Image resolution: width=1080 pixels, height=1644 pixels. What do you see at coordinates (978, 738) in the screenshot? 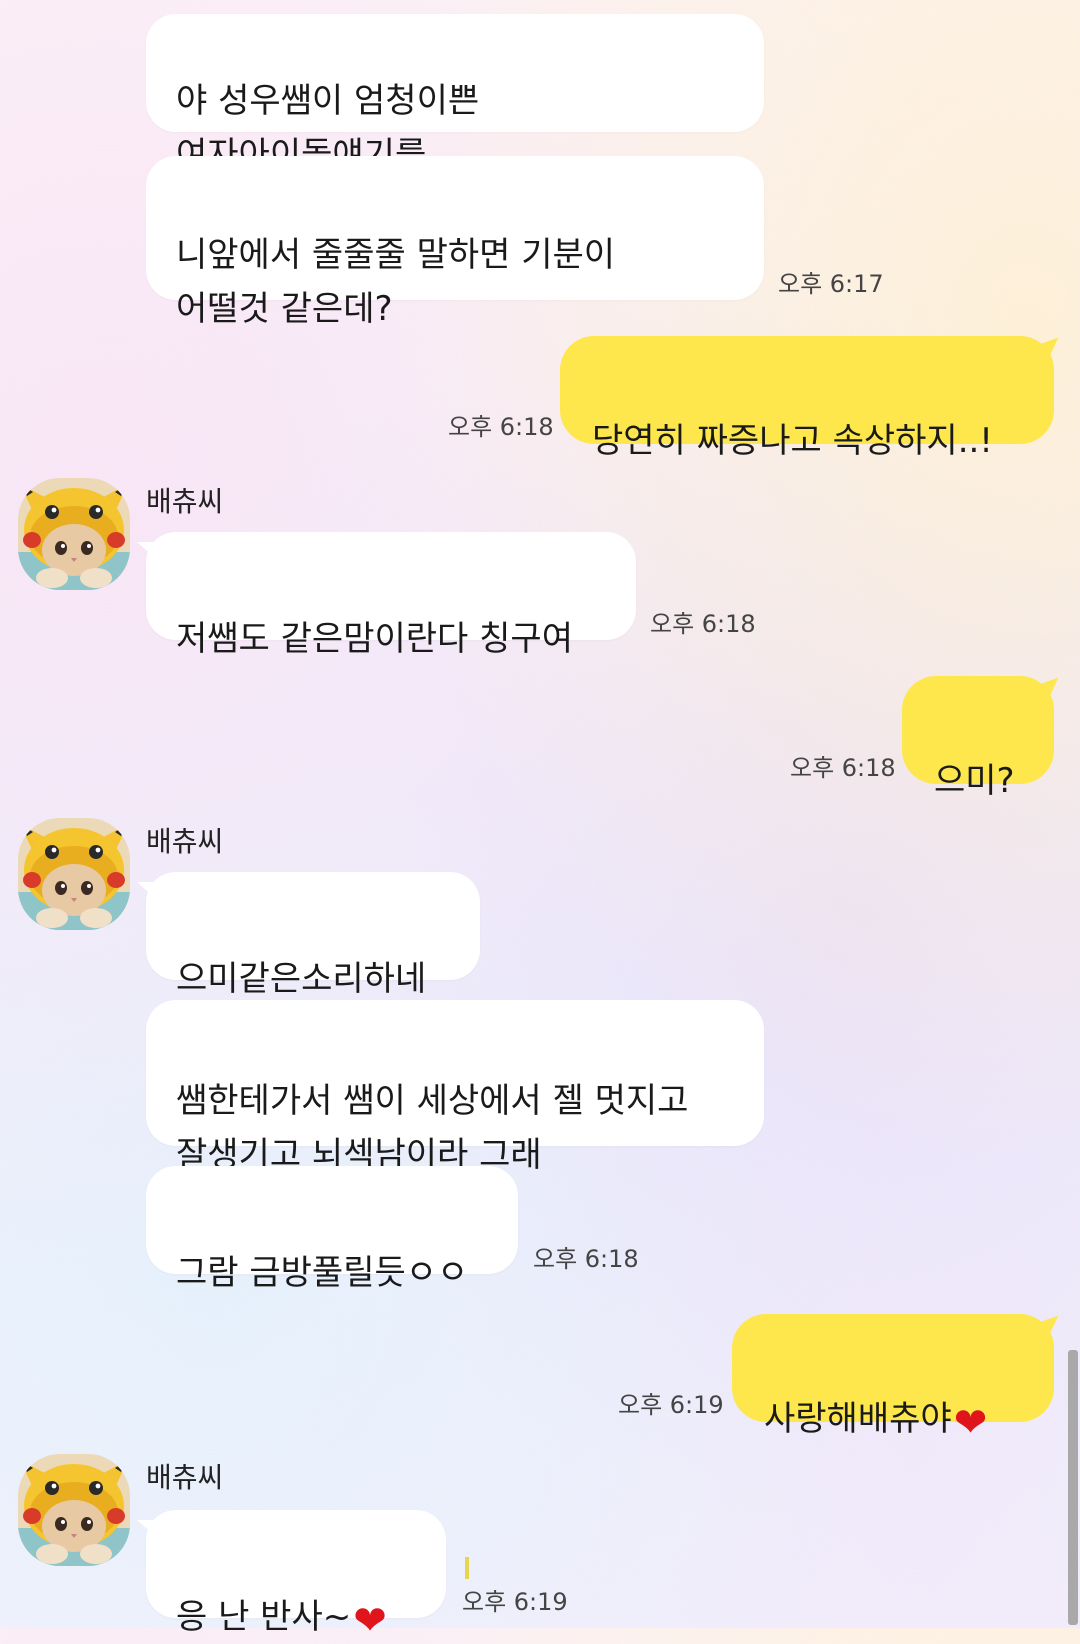
I see `message-bubble-outgoing: 으미?` at bounding box center [978, 738].